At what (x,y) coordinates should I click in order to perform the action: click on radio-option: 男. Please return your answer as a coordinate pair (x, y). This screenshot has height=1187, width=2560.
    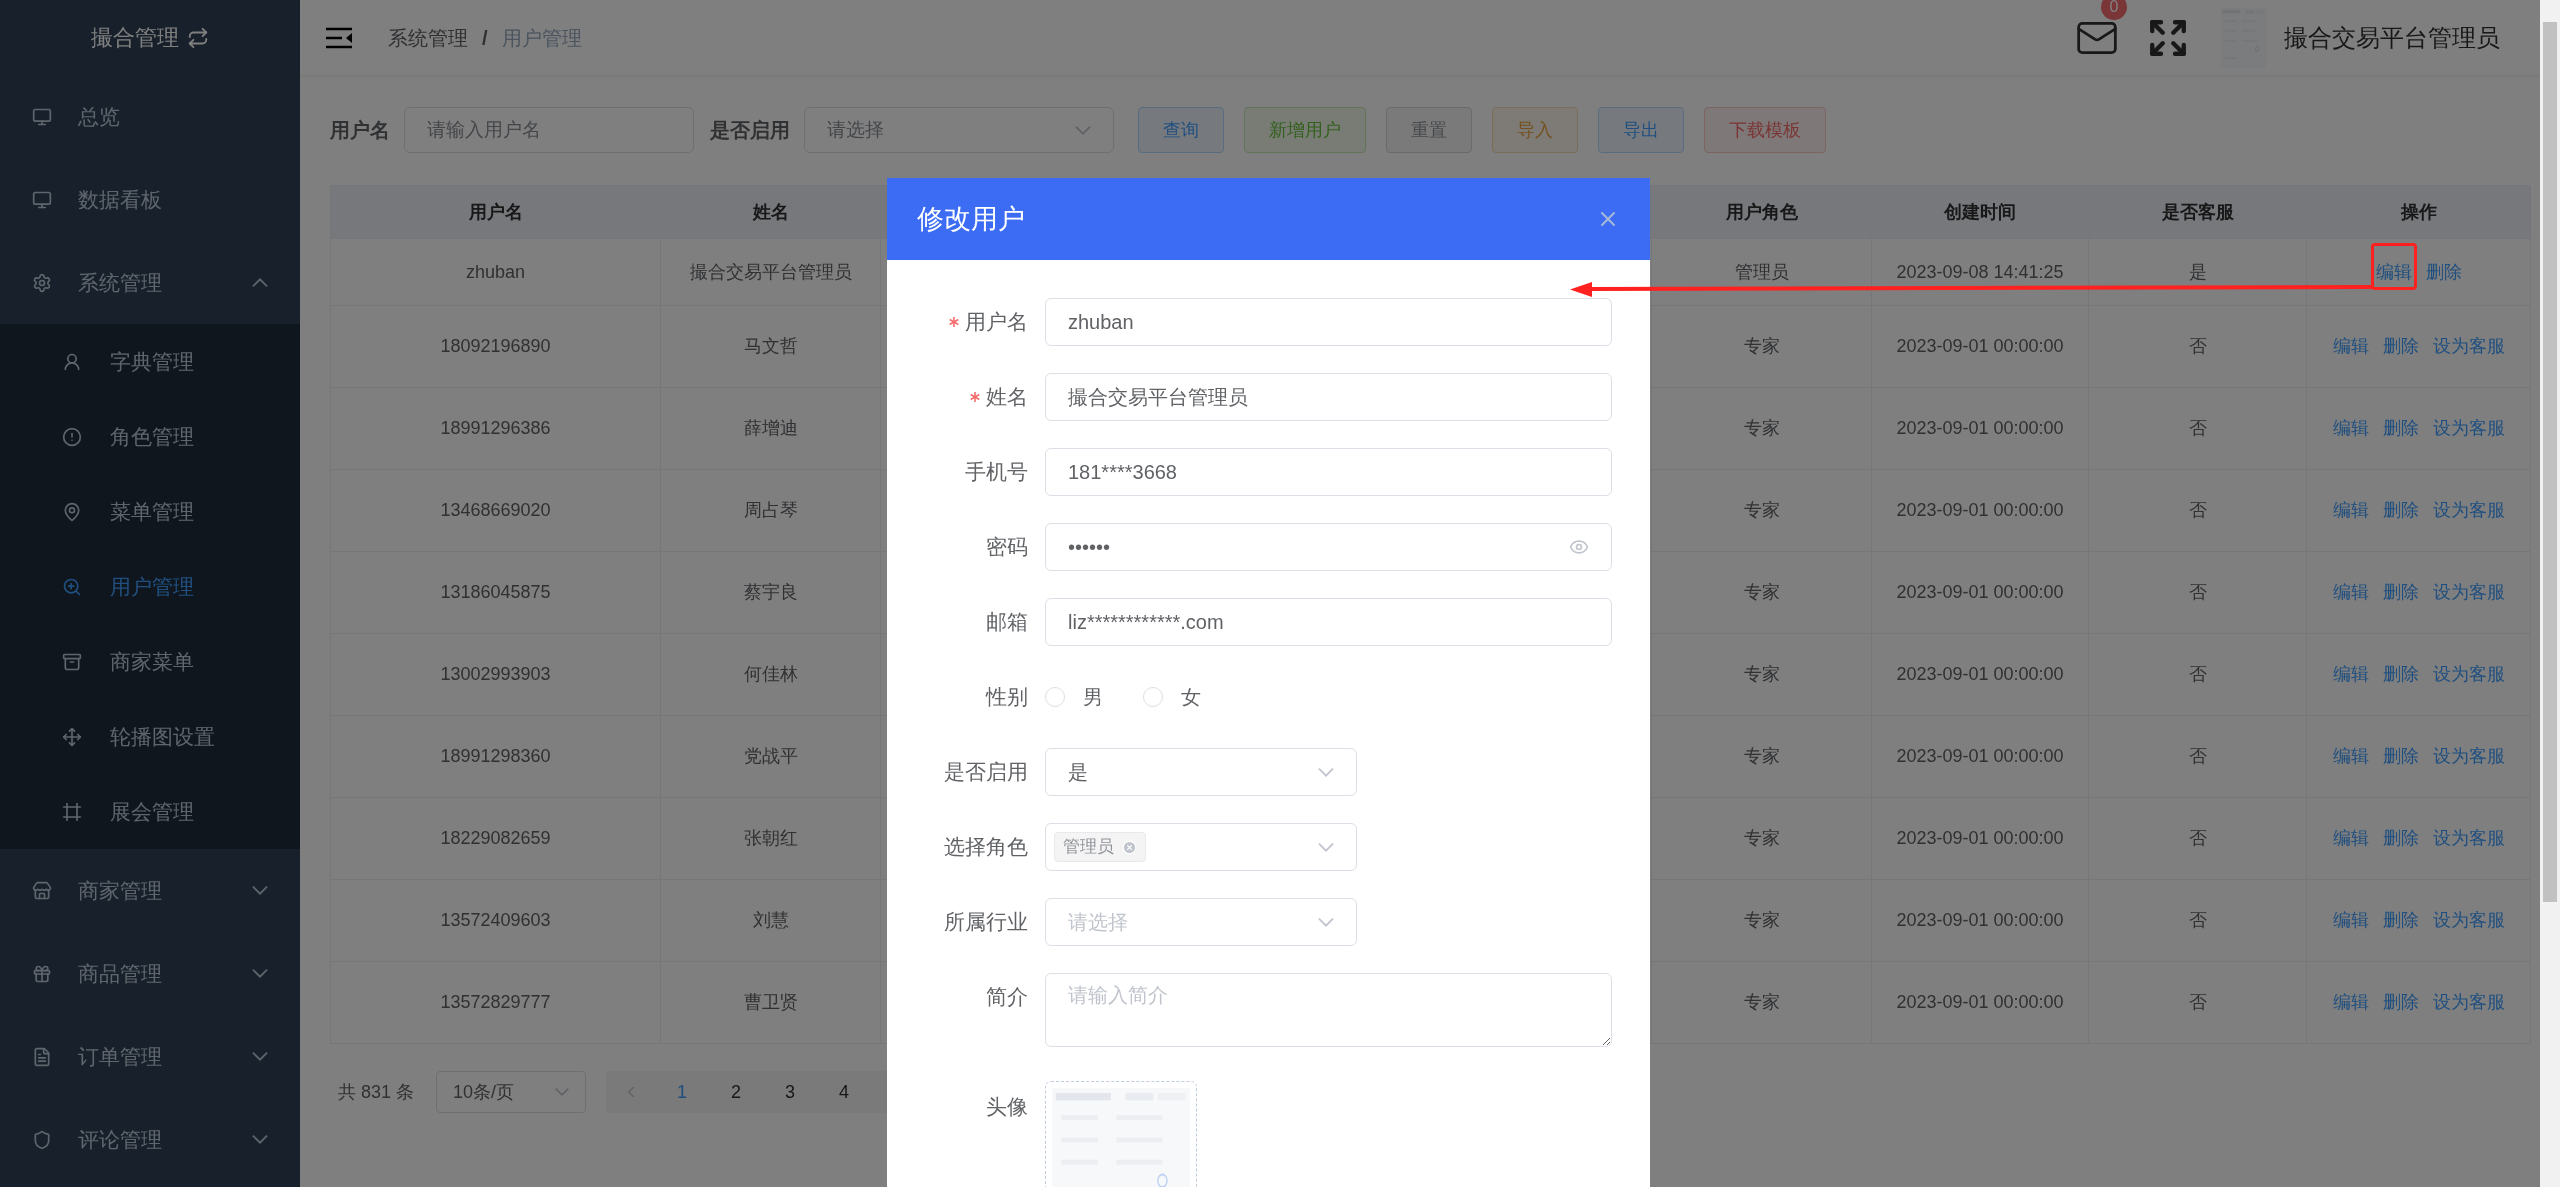
    Looking at the image, I should click on (1074, 697).